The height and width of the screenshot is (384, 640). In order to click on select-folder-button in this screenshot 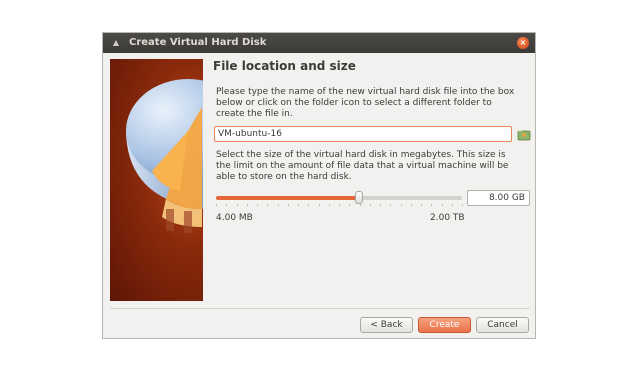, I will do `click(524, 134)`.